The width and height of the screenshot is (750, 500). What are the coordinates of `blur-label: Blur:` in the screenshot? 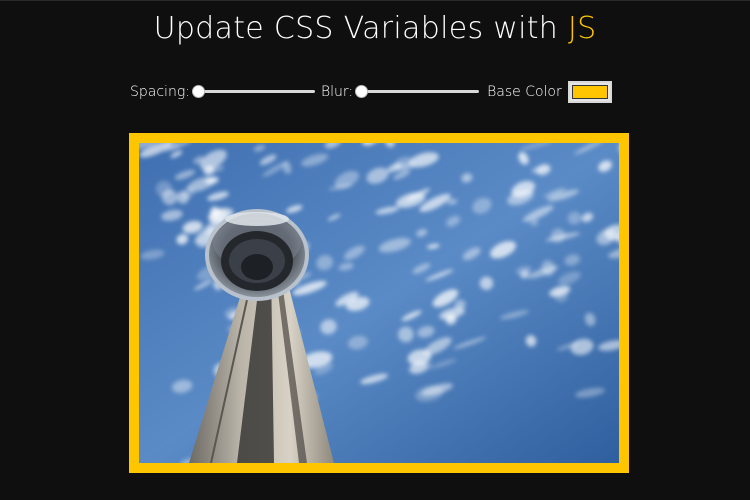 It's located at (337, 92).